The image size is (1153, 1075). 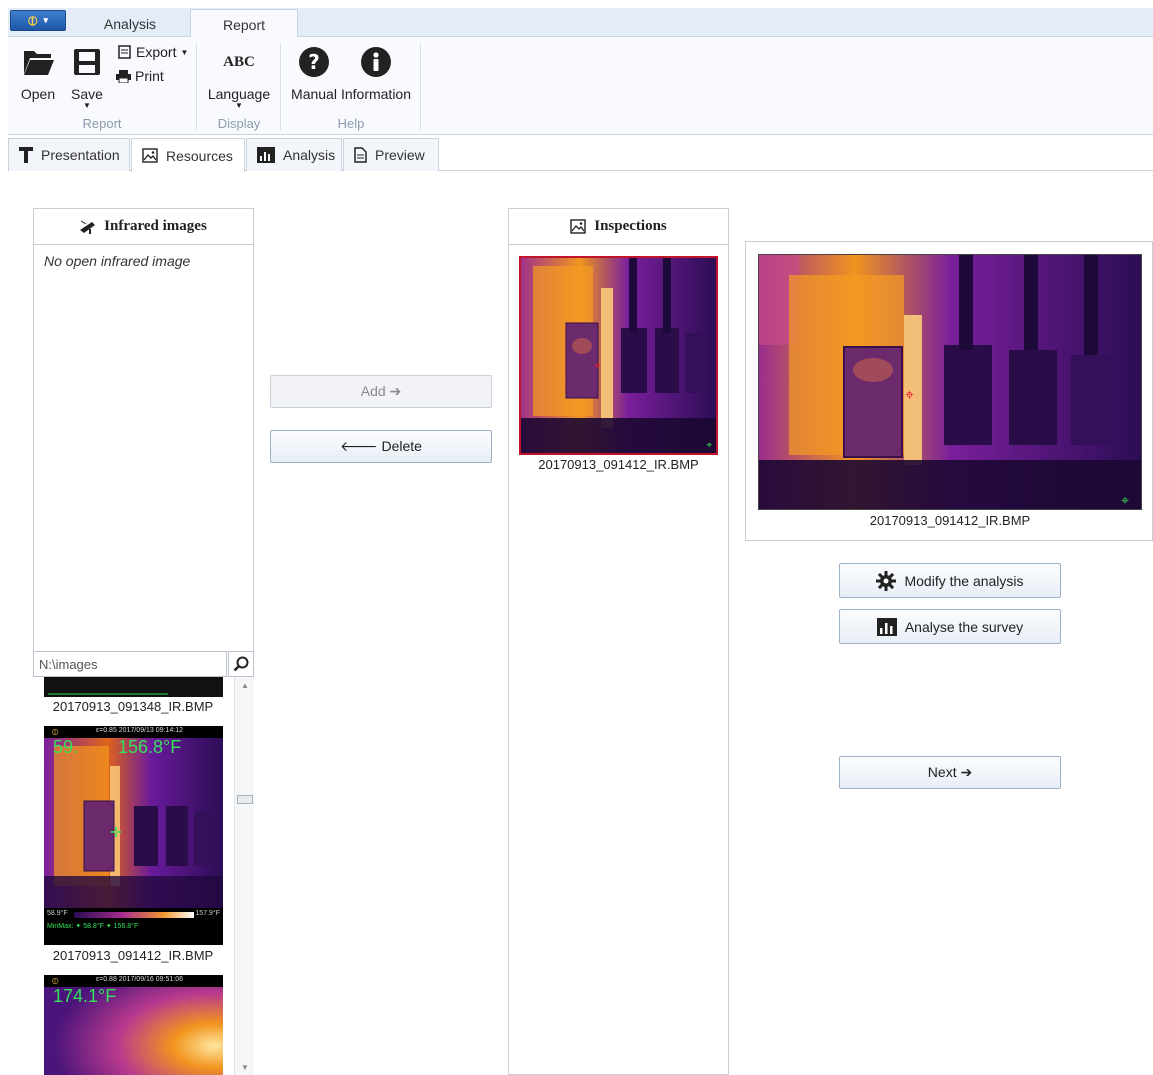 I want to click on gear-icon, so click(x=886, y=580).